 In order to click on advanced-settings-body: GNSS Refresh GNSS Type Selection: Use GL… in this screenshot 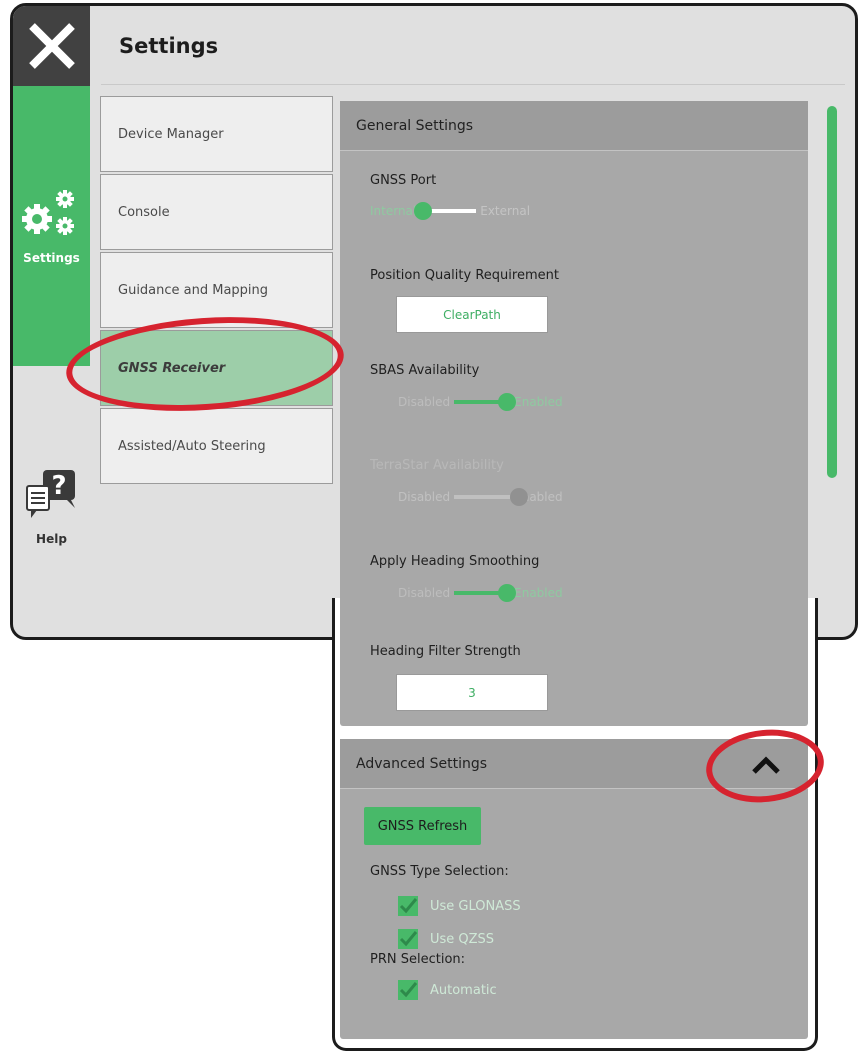, I will do `click(574, 914)`.